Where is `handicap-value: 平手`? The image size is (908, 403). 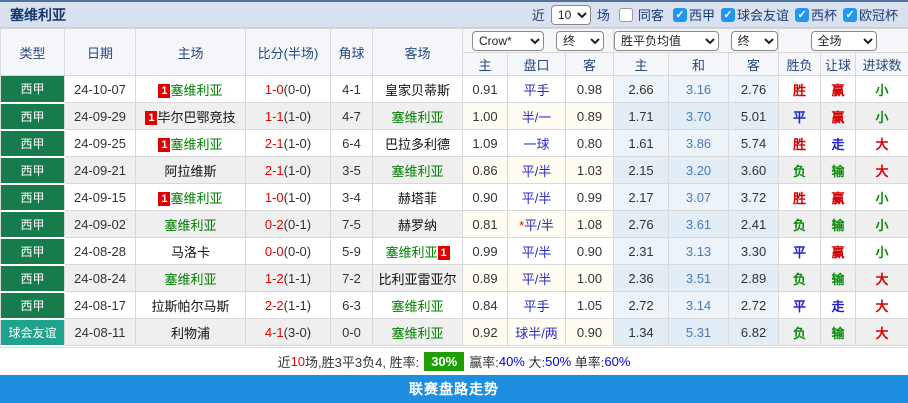
handicap-value: 平手 is located at coordinates (536, 90).